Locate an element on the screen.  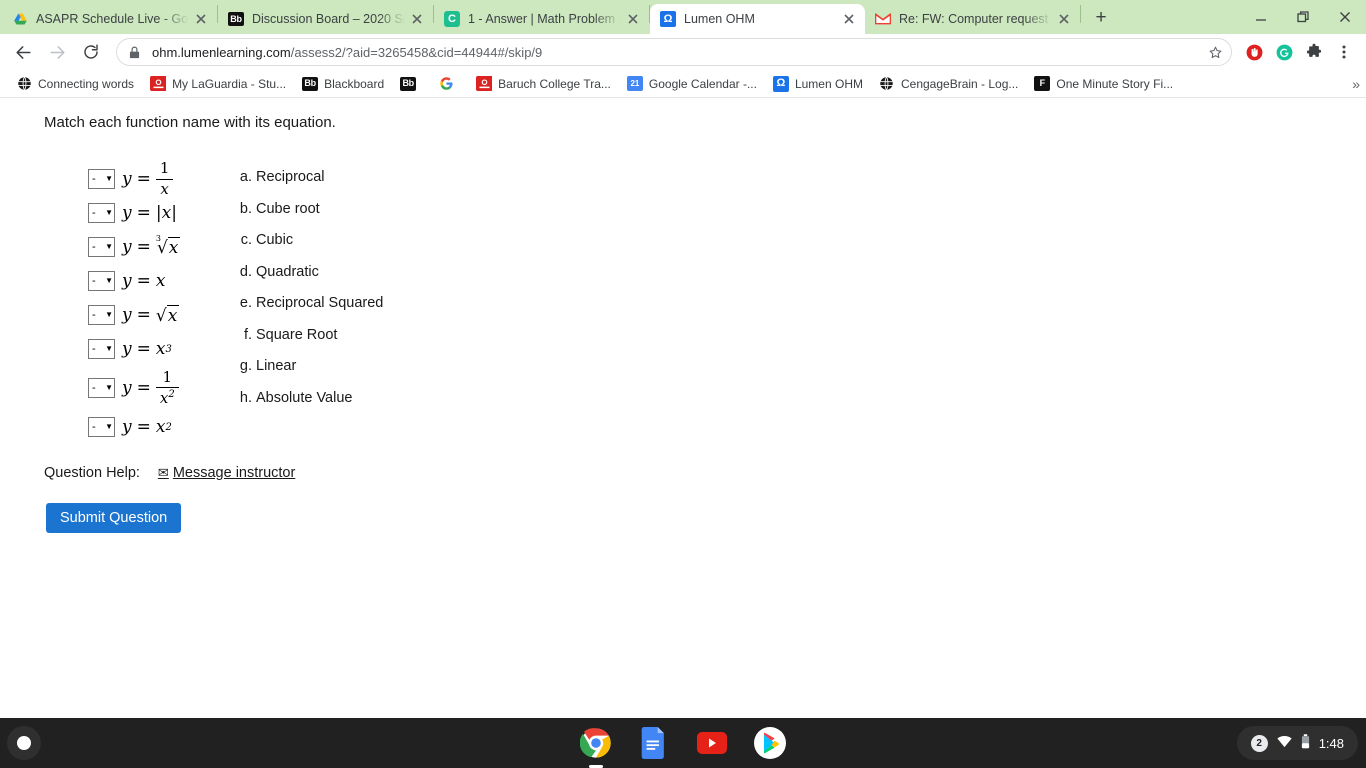
match-select-2: - ▼ is located at coordinates (101, 247).